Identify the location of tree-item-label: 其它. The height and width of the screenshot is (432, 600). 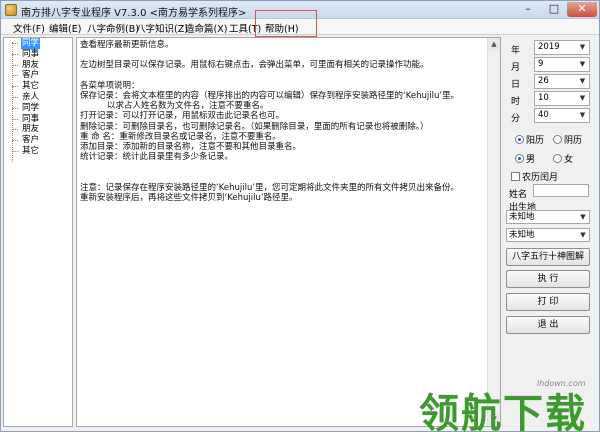
(31, 150).